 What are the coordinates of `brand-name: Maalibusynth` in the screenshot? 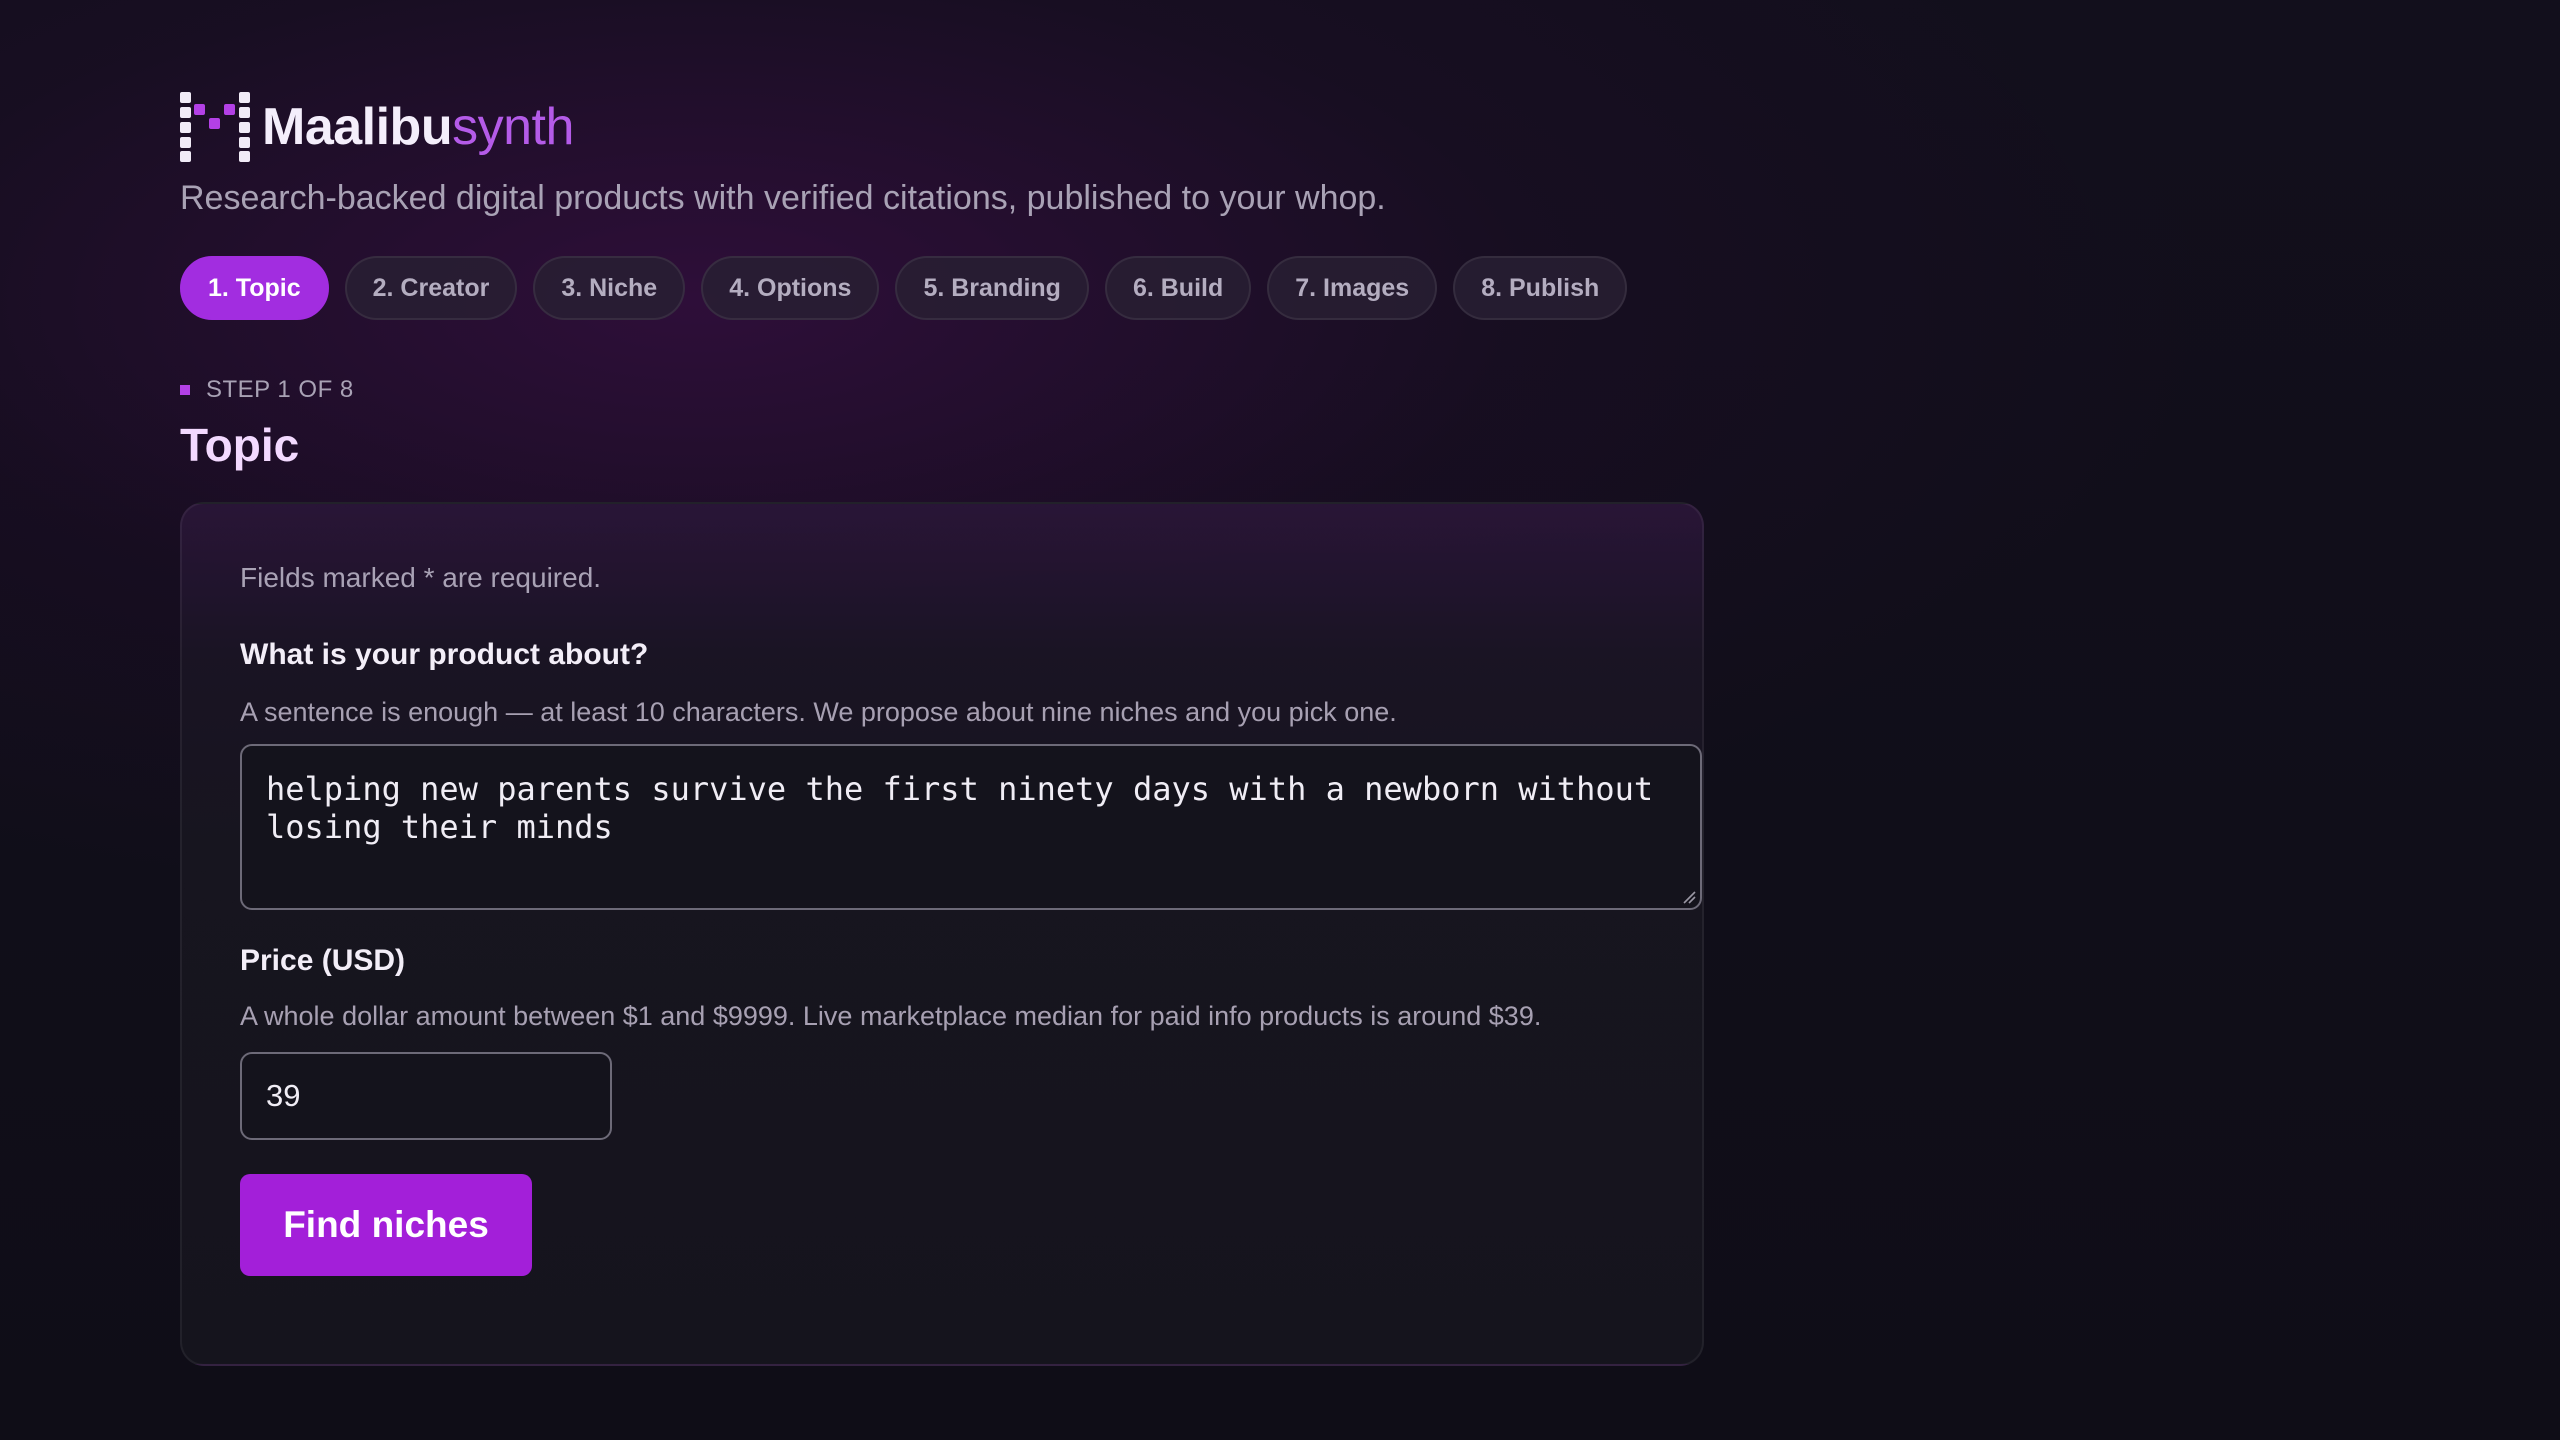 It's located at (418, 127).